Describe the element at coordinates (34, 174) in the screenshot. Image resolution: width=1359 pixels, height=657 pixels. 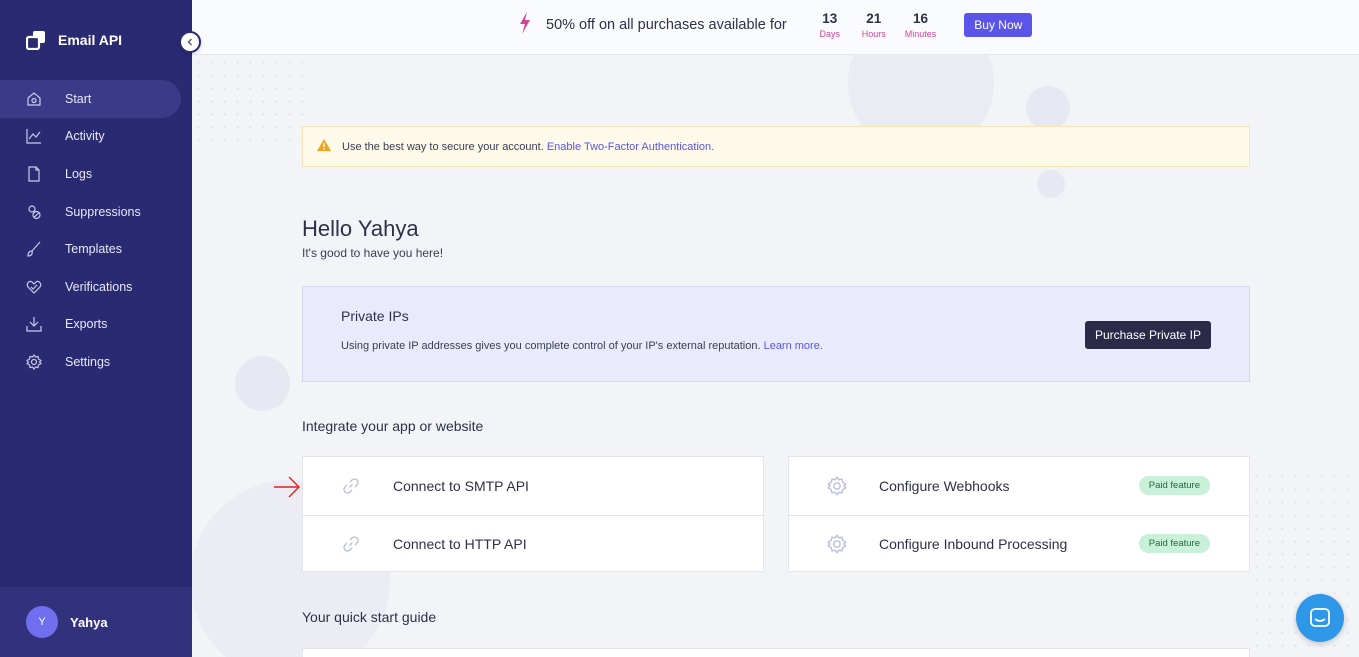
I see `file-icon` at that location.